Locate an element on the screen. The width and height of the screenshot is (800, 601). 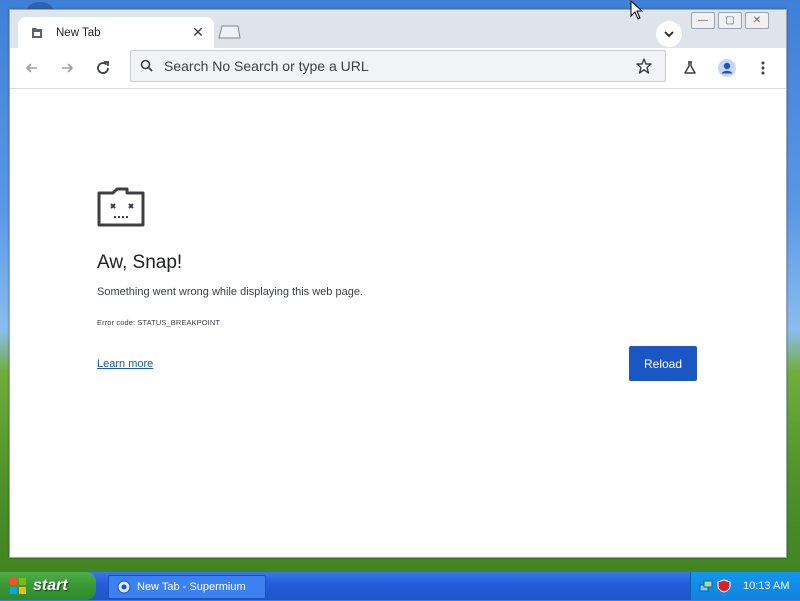
start-button: start is located at coordinates (48, 586).